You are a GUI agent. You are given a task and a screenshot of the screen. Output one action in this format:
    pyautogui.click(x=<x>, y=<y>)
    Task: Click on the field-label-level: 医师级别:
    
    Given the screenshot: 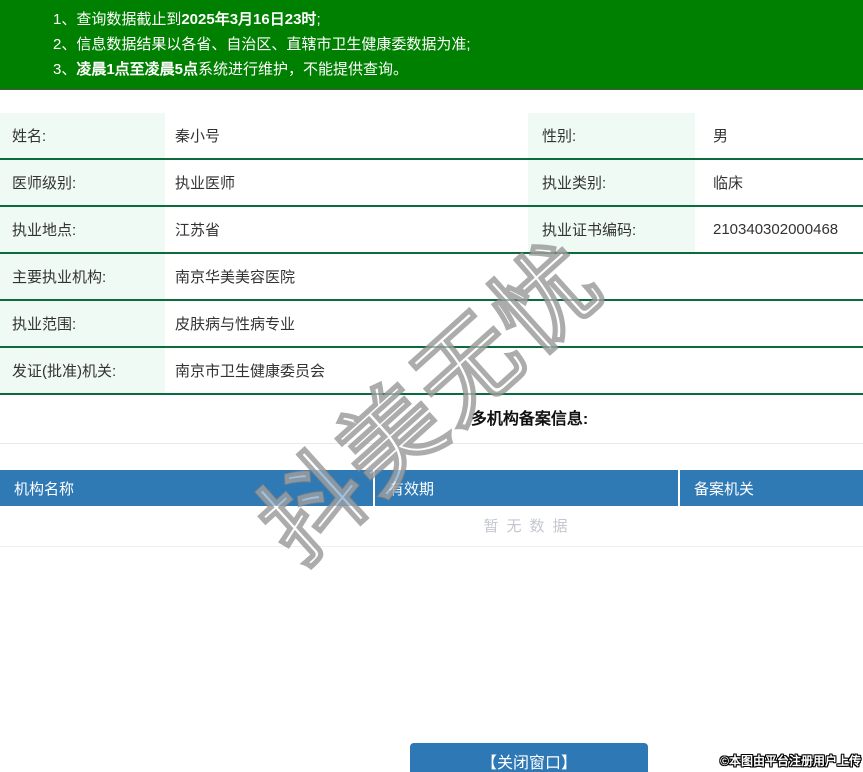 What is the action you would take?
    pyautogui.click(x=82, y=182)
    